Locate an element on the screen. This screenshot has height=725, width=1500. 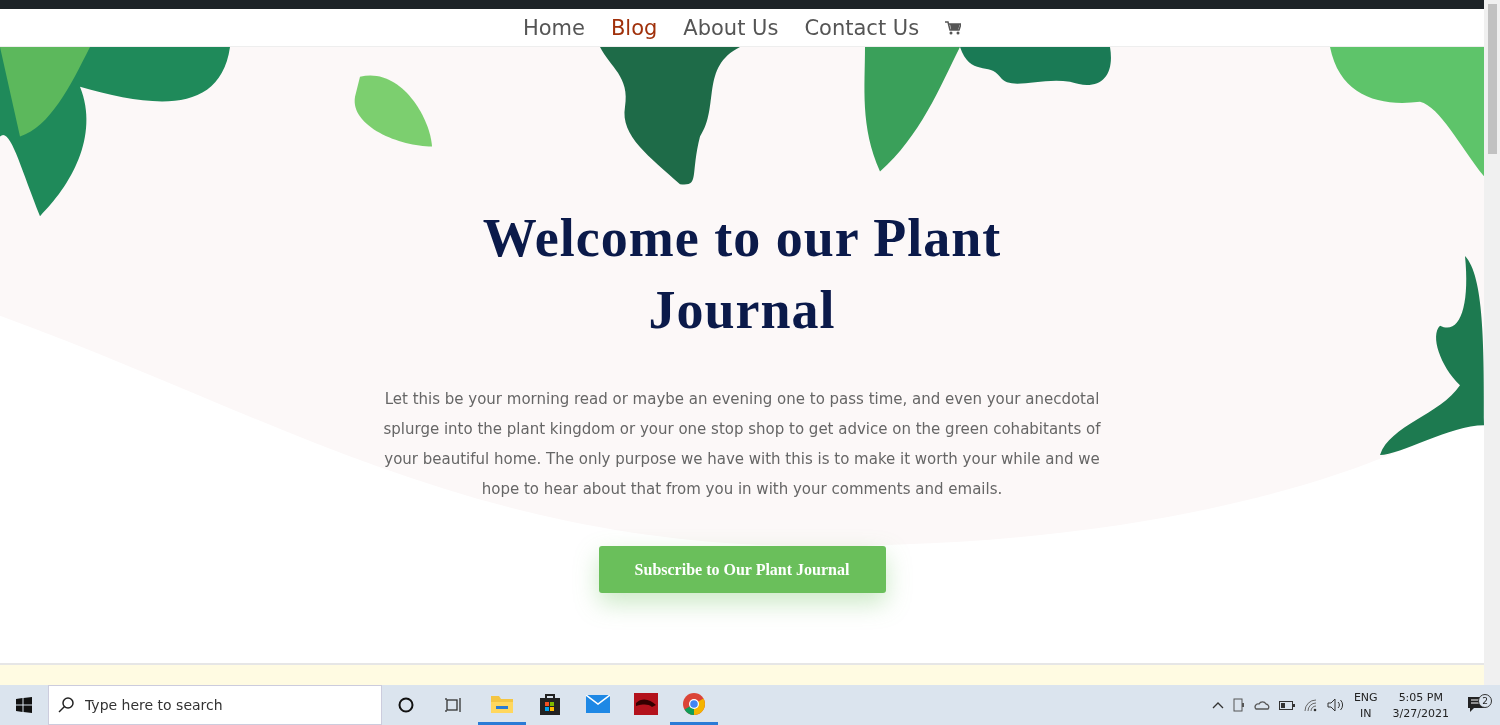
cloud-icon is located at coordinates (1261, 705).